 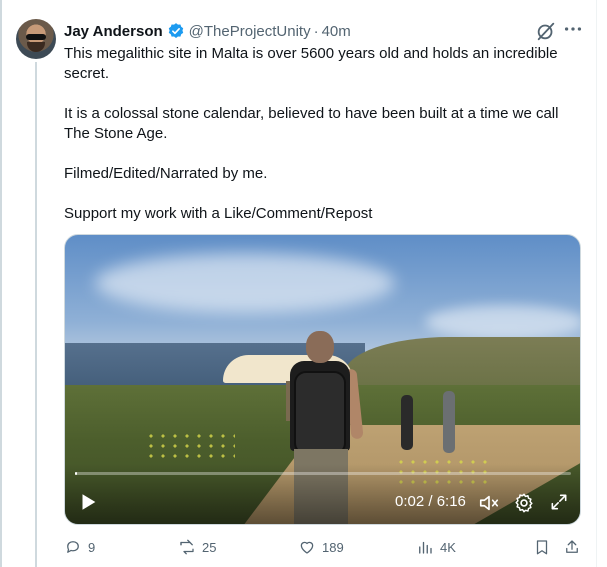 I want to click on post-timestamp: 40m, so click(x=336, y=31).